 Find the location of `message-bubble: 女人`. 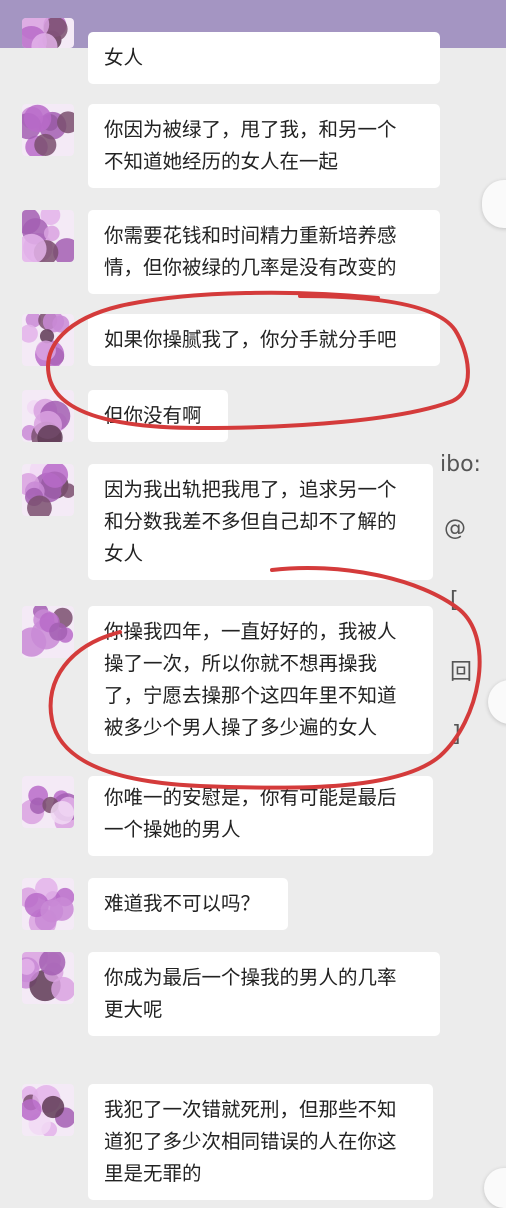

message-bubble: 女人 is located at coordinates (264, 58).